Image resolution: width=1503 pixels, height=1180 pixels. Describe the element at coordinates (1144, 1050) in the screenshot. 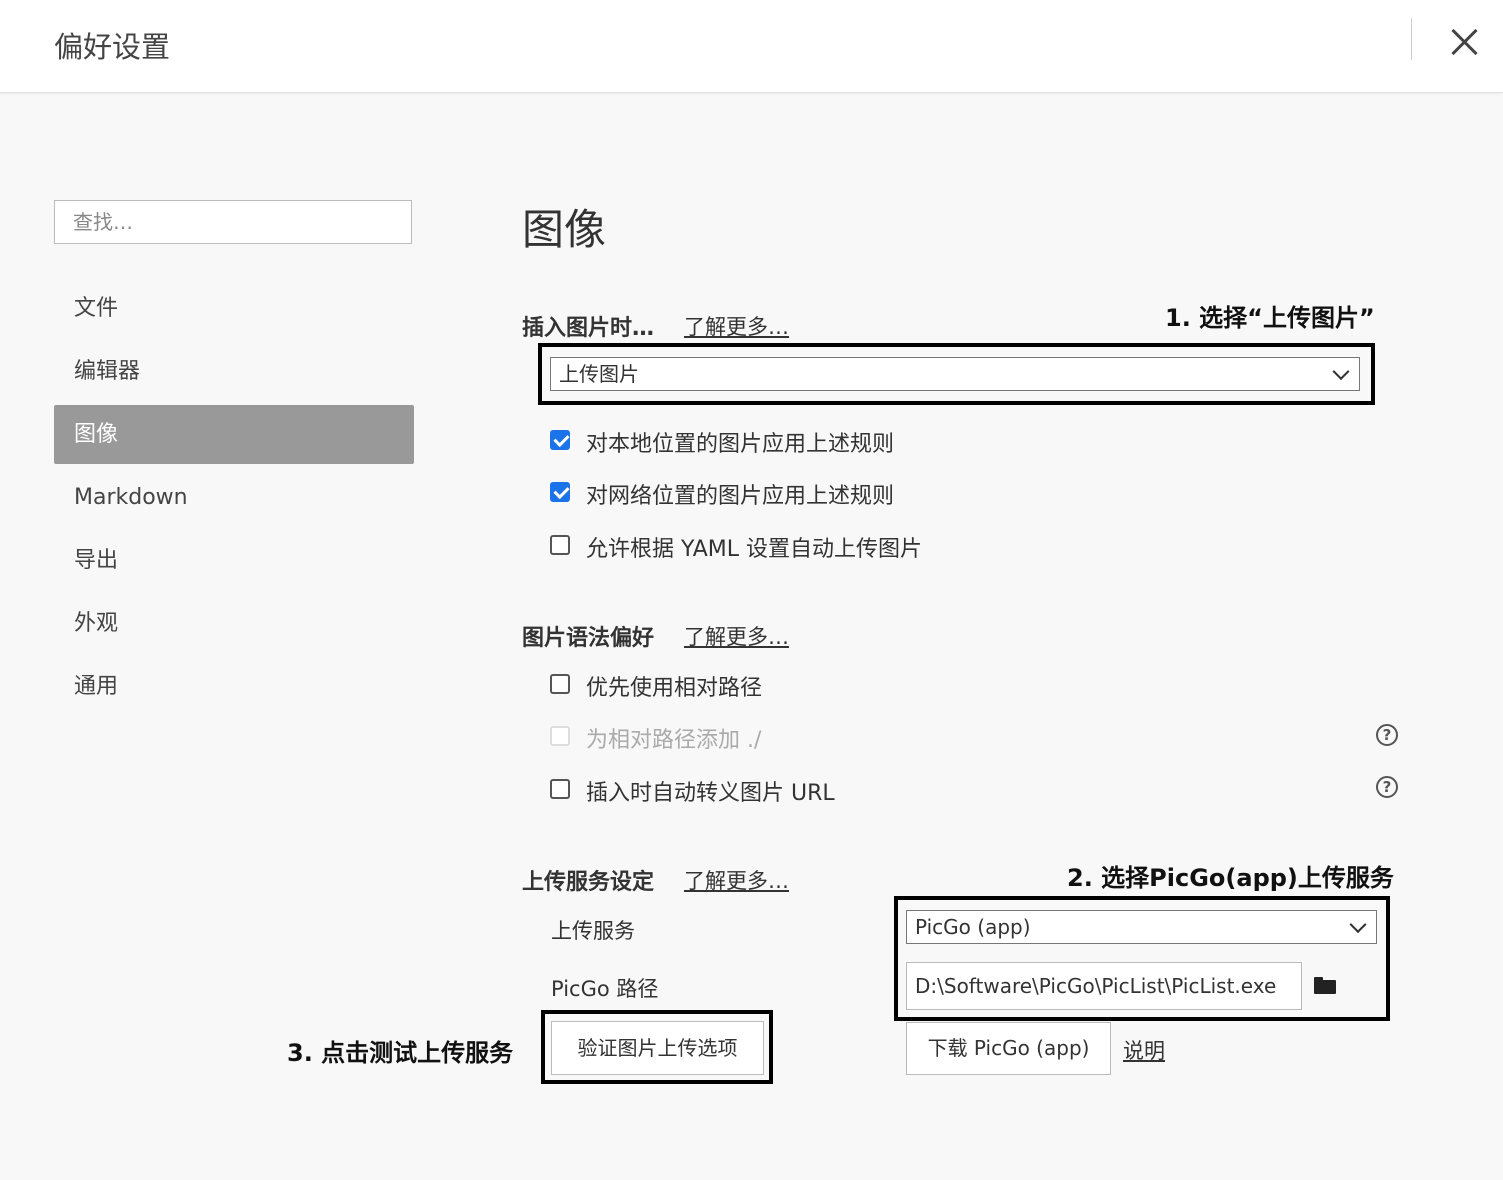

I see `help-link: 说明` at that location.